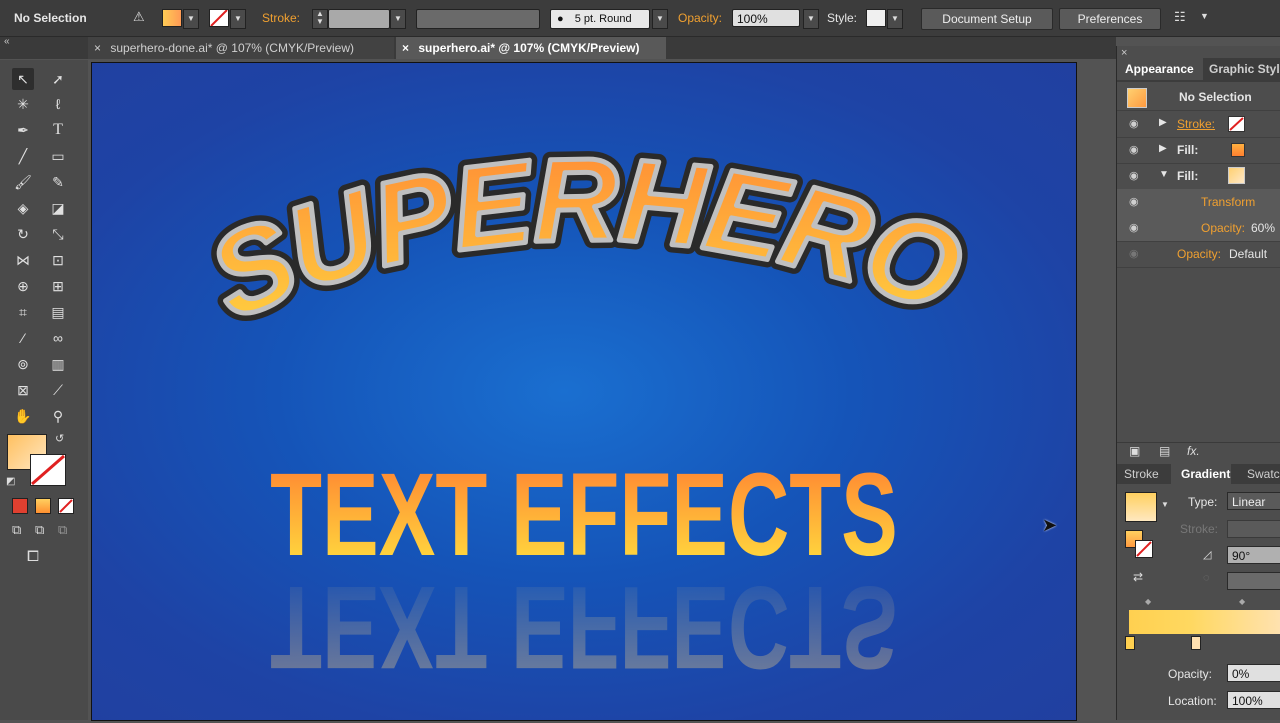 The image size is (1280, 723). Describe the element at coordinates (1141, 507) in the screenshot. I see `gradient-preview` at that location.